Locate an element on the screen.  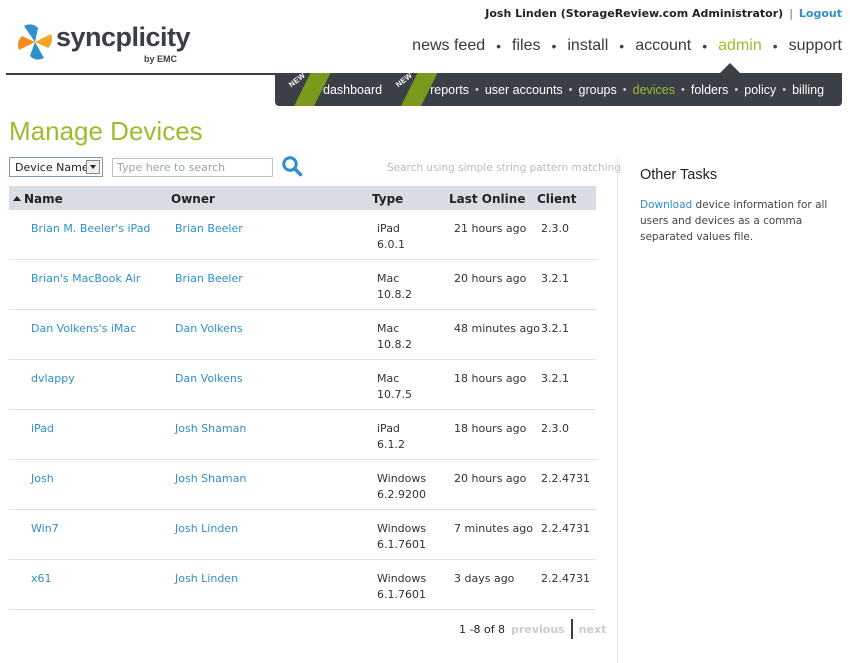
last-online-text: 21 hours ago is located at coordinates (490, 228).